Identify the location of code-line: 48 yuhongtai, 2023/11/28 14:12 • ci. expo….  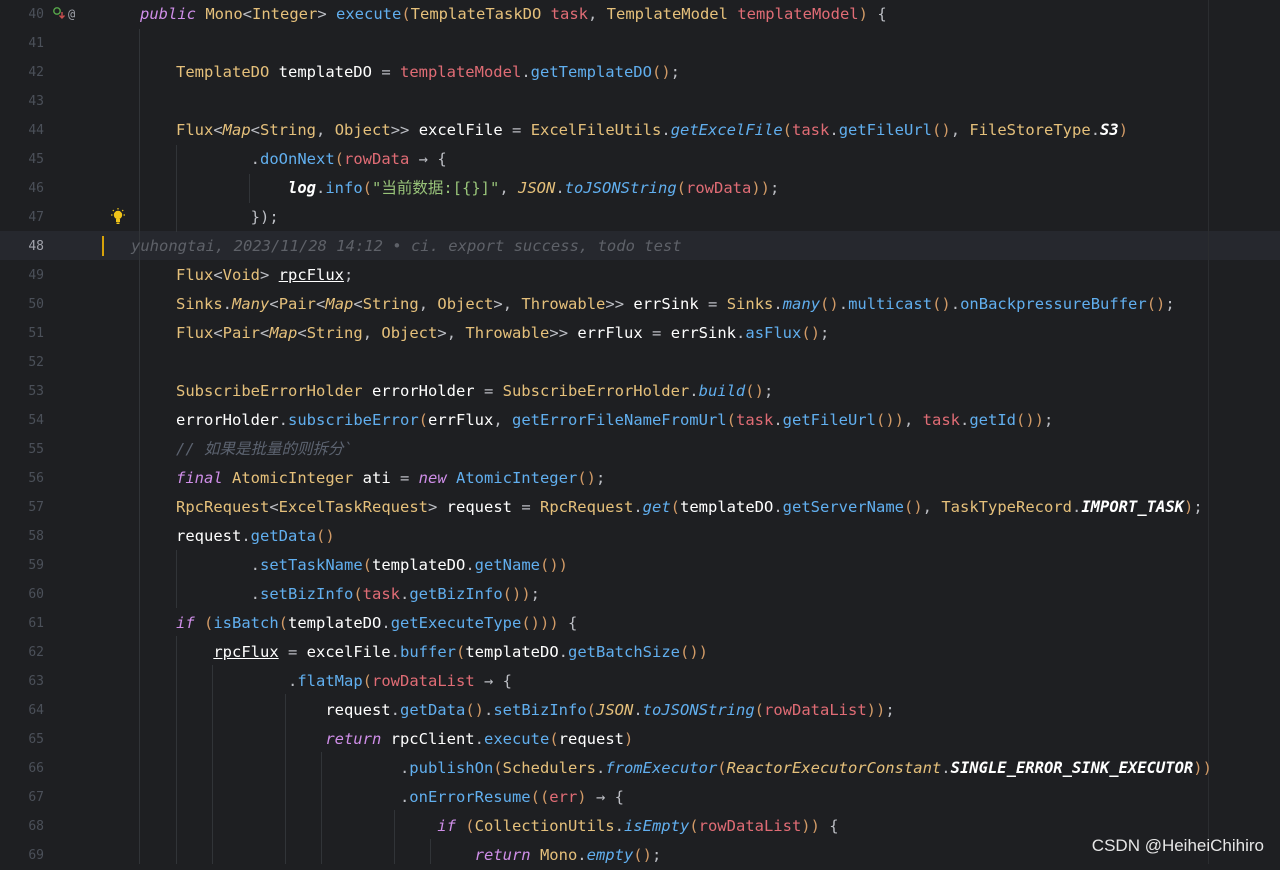
(640, 246).